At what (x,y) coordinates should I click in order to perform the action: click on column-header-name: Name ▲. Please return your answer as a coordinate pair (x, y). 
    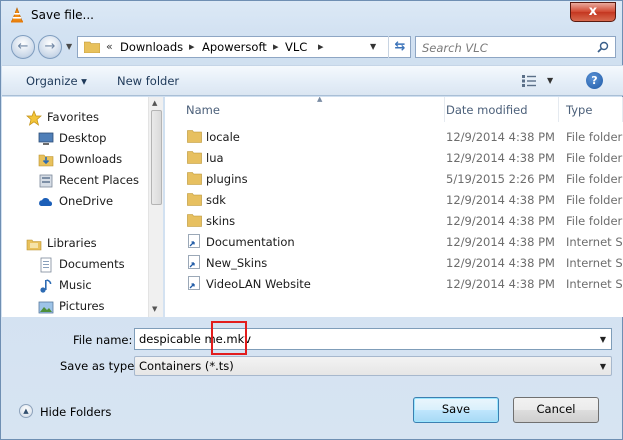
    Looking at the image, I should click on (312, 109).